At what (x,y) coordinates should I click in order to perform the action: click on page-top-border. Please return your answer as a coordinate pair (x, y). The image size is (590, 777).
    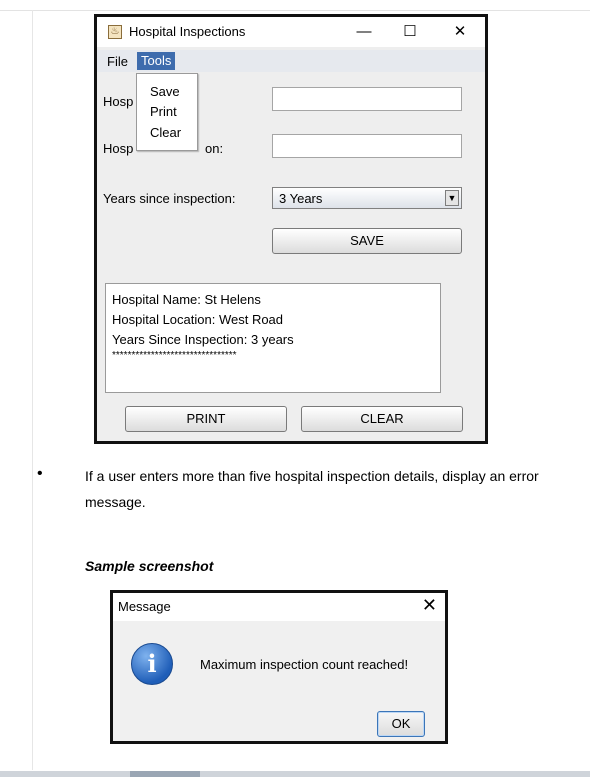
    Looking at the image, I should click on (295, 5).